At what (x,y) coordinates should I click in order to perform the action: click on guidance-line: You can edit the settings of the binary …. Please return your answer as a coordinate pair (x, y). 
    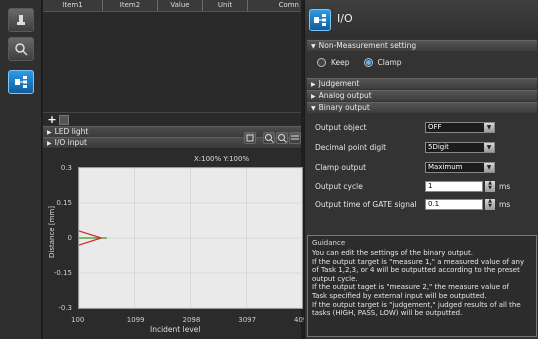
    Looking at the image, I should click on (392, 253).